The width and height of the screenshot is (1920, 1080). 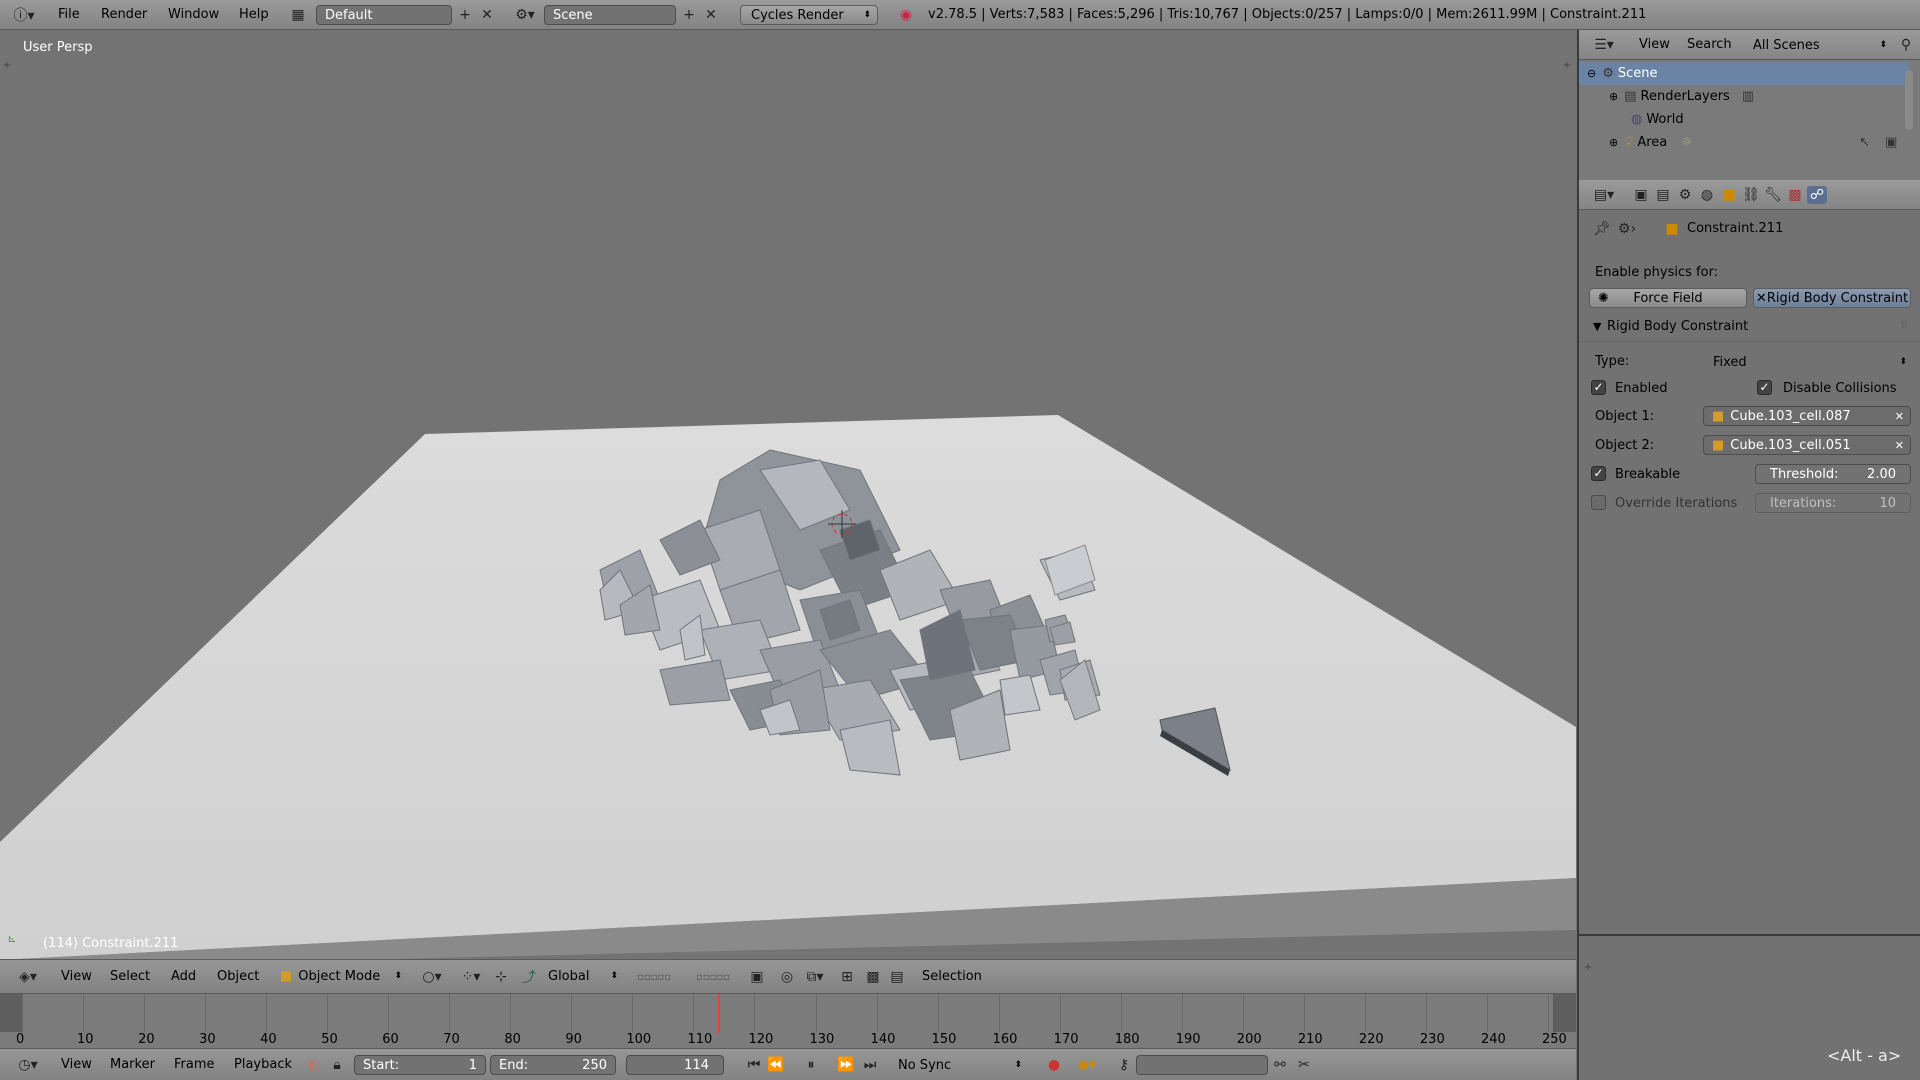 What do you see at coordinates (525, 15) in the screenshot?
I see `scene-icon: ⚙▾` at bounding box center [525, 15].